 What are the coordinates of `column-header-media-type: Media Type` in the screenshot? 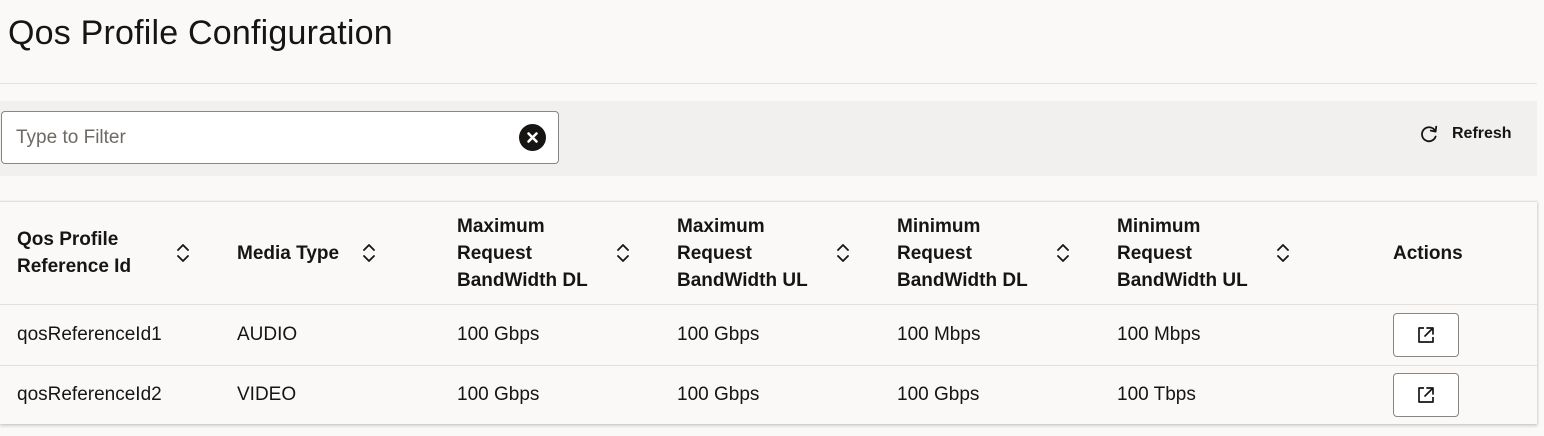 It's located at (297, 253).